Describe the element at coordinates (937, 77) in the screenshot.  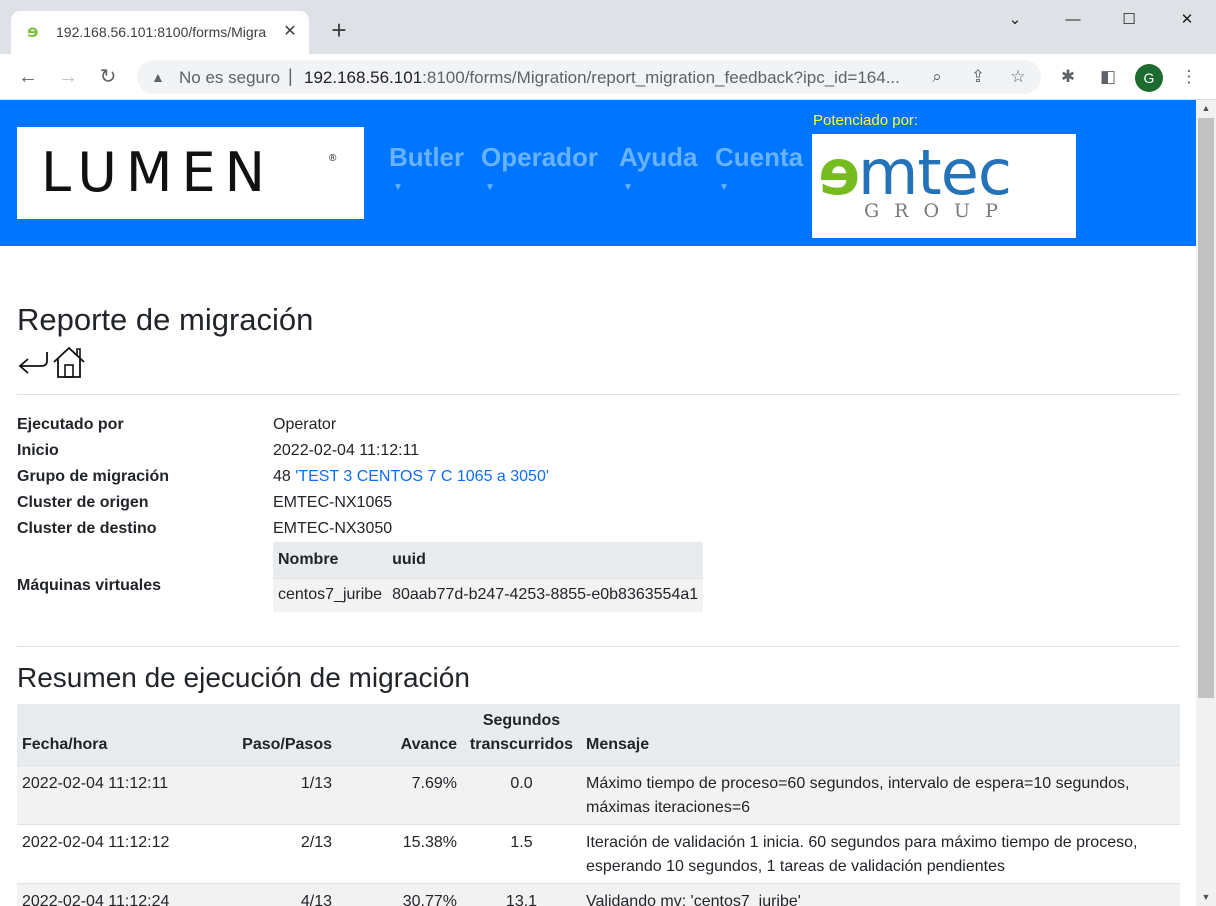
I see `zoom-icon: ⌕` at that location.